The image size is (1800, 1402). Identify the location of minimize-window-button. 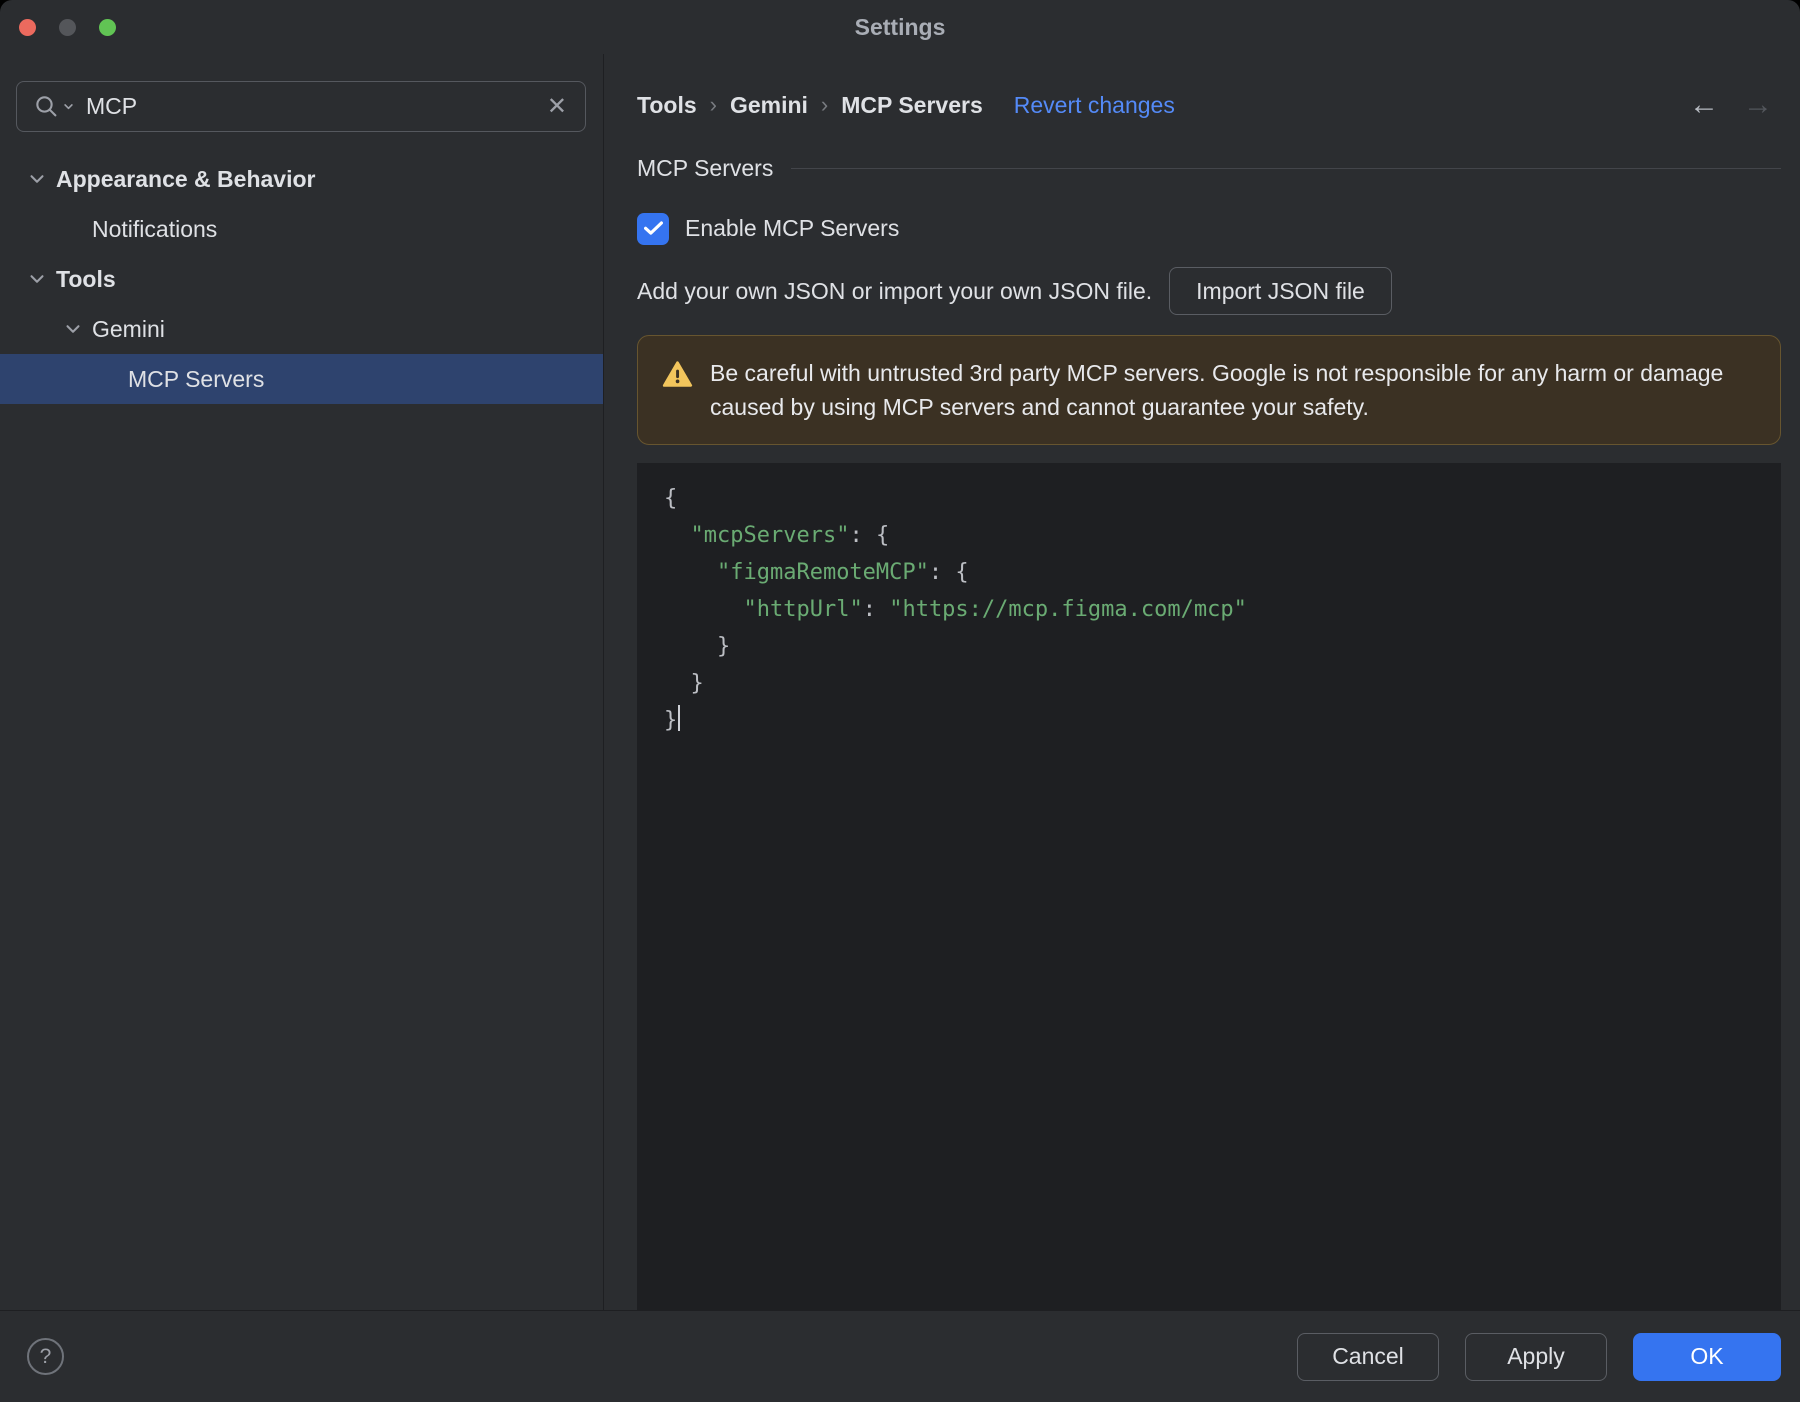
(67, 27).